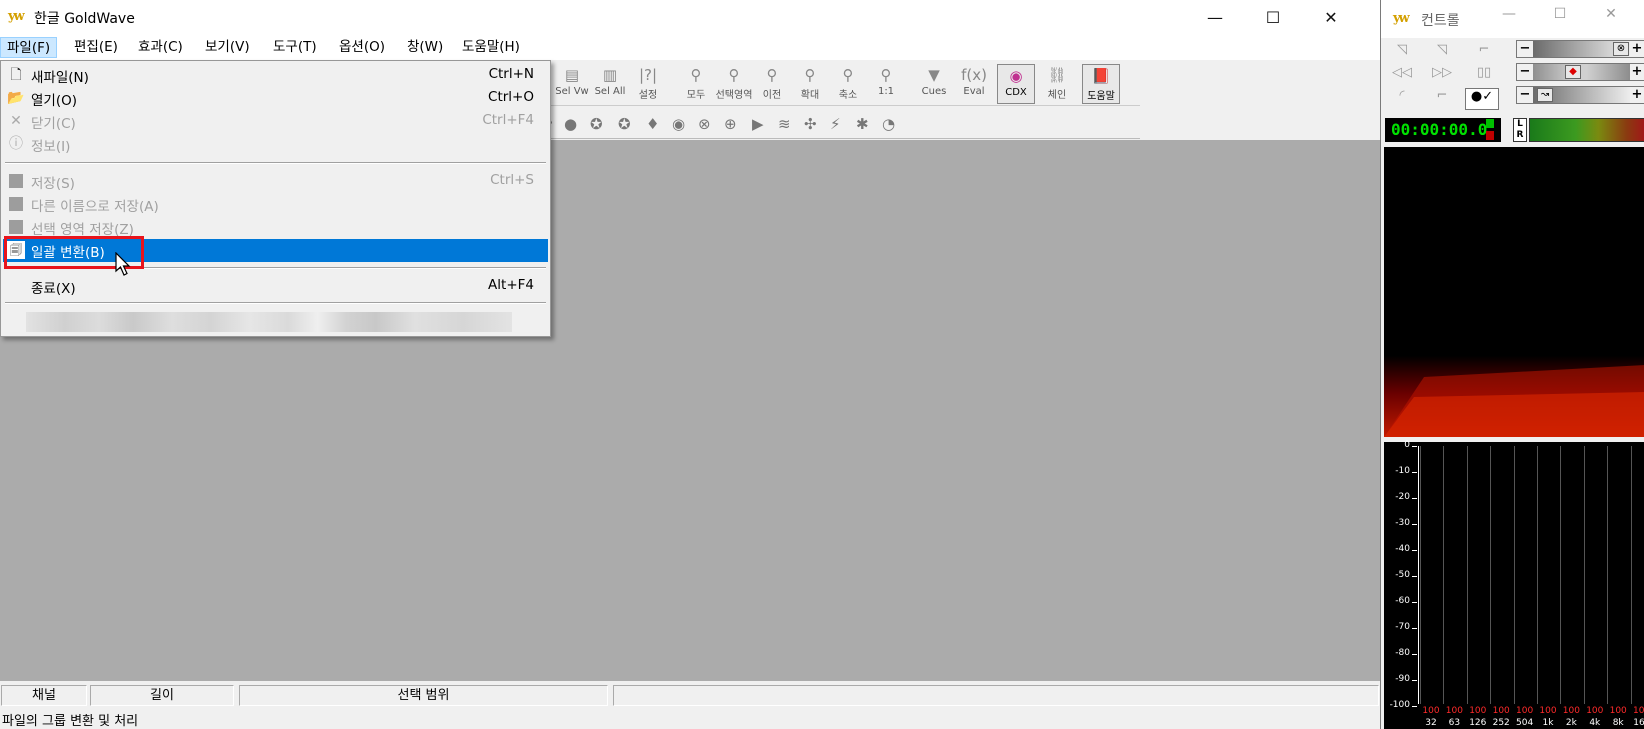 This screenshot has height=729, width=1644. I want to click on zoom-selection-button: ⚲ 선택영역, so click(734, 84).